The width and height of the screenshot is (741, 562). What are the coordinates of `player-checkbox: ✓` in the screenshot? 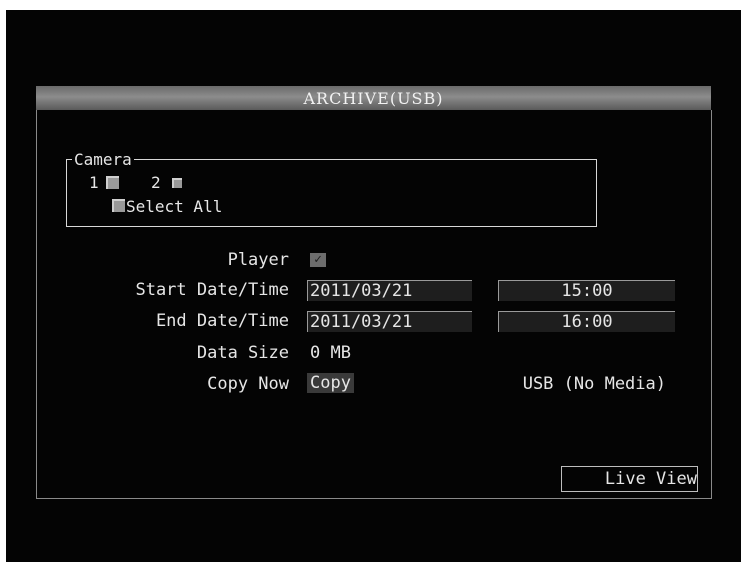 It's located at (318, 260).